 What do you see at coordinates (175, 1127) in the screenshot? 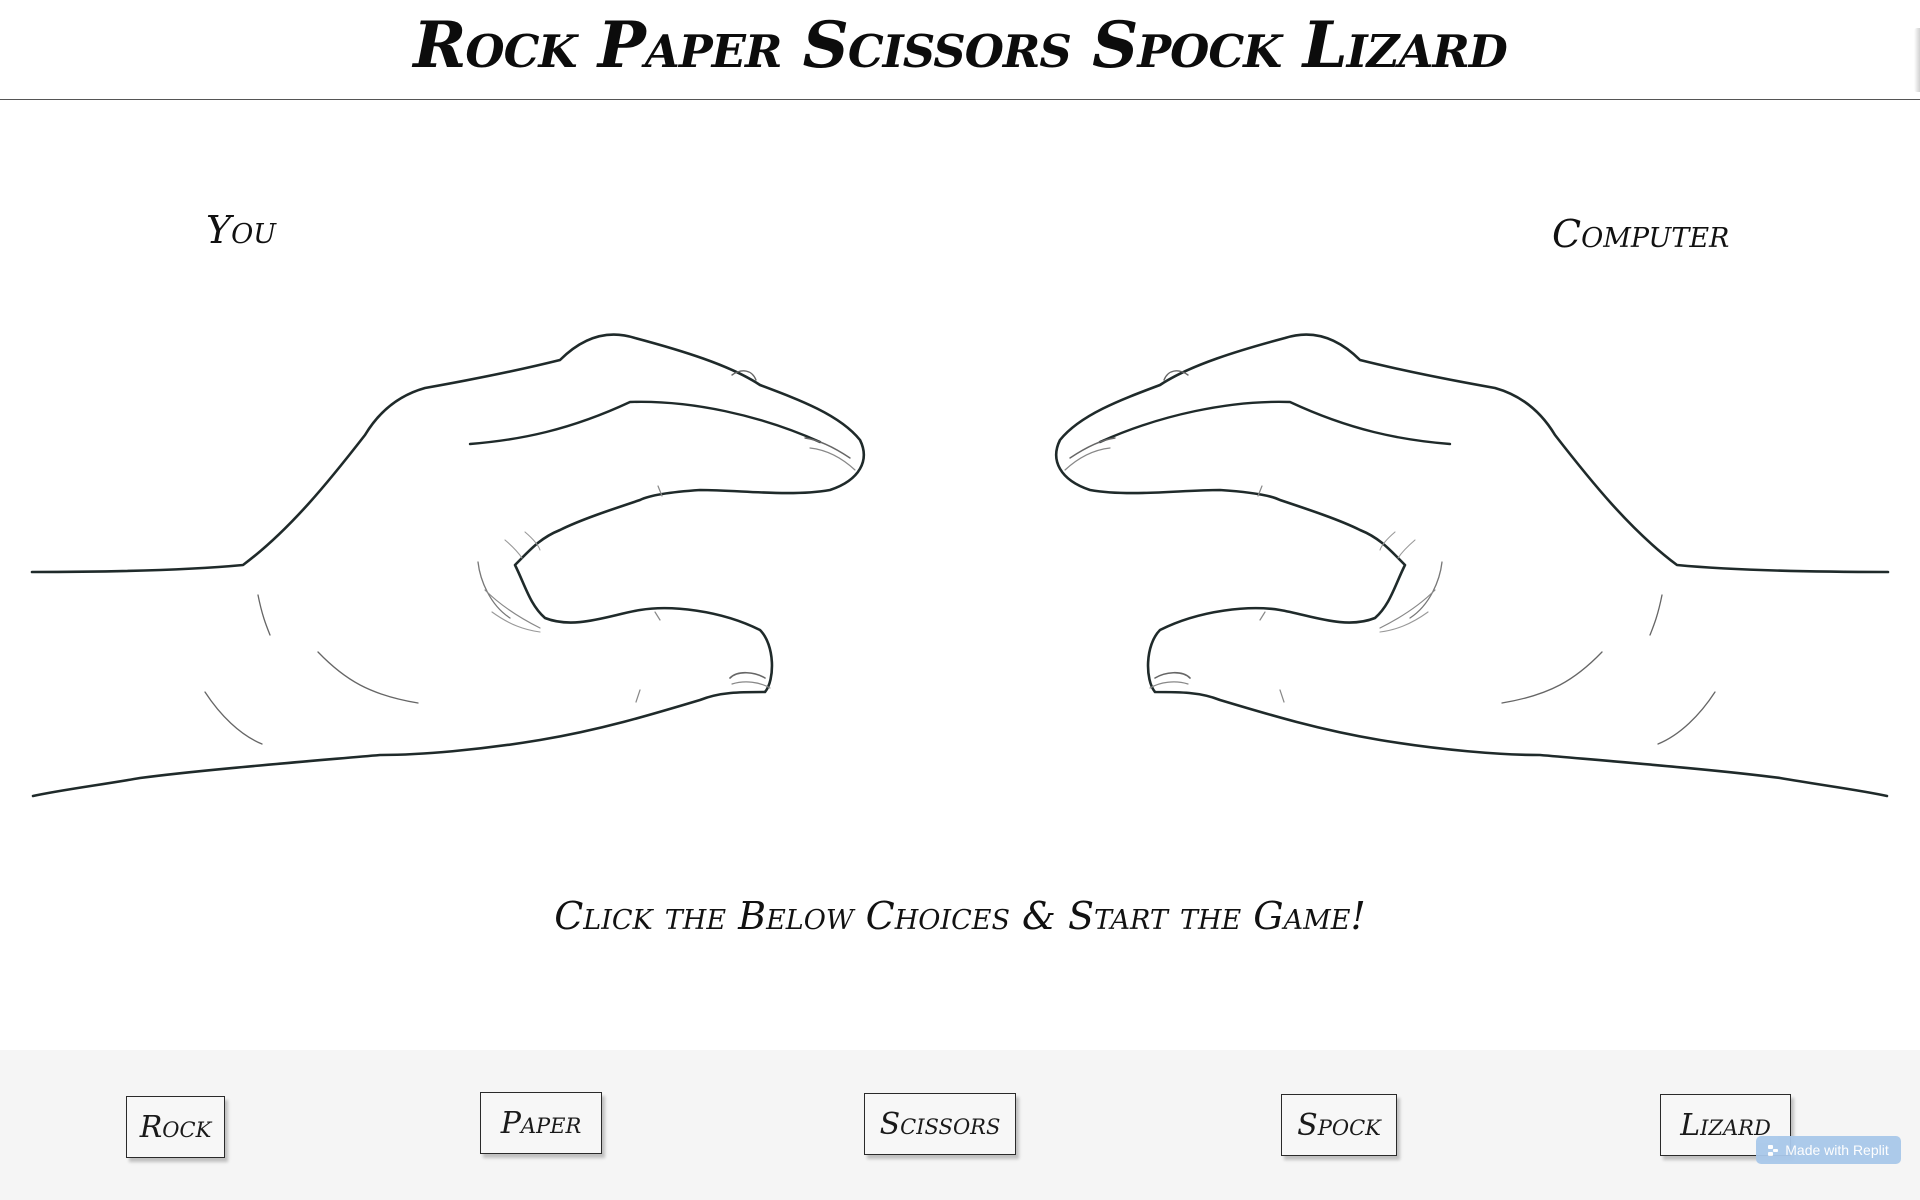
I see `rock-button: Rock` at bounding box center [175, 1127].